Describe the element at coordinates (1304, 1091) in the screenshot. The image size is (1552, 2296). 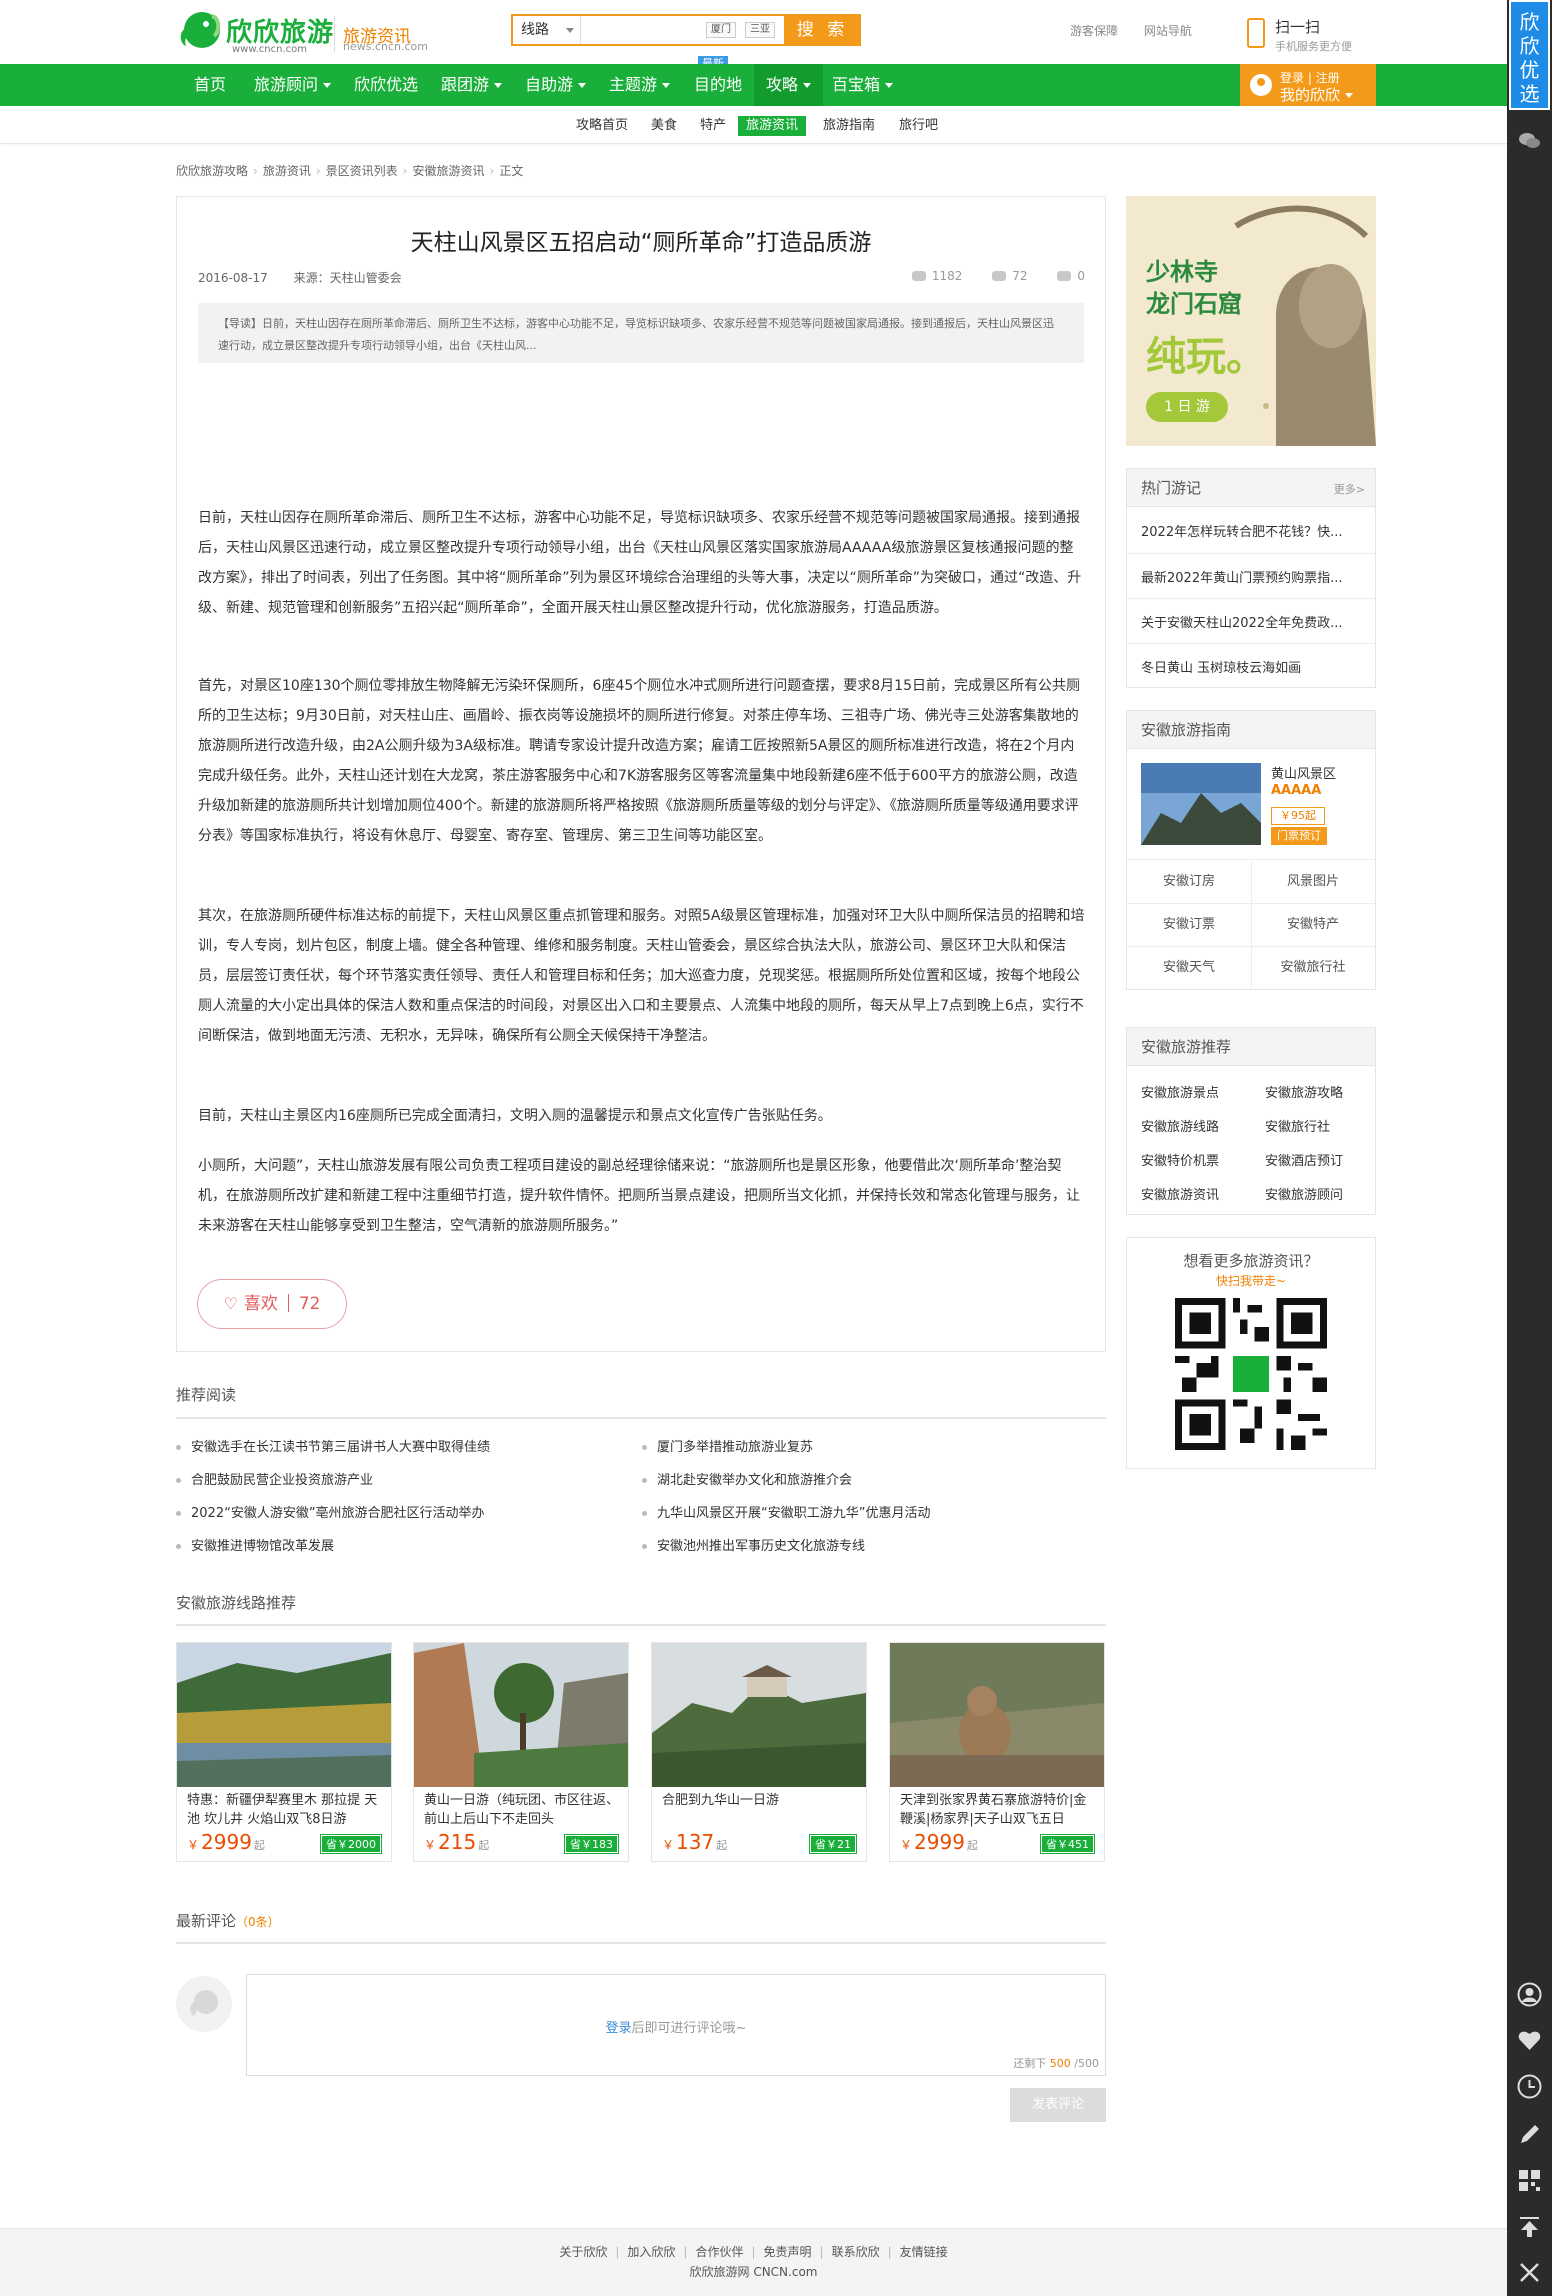
I see `recommend-box-link: 安徽旅游攻略` at that location.